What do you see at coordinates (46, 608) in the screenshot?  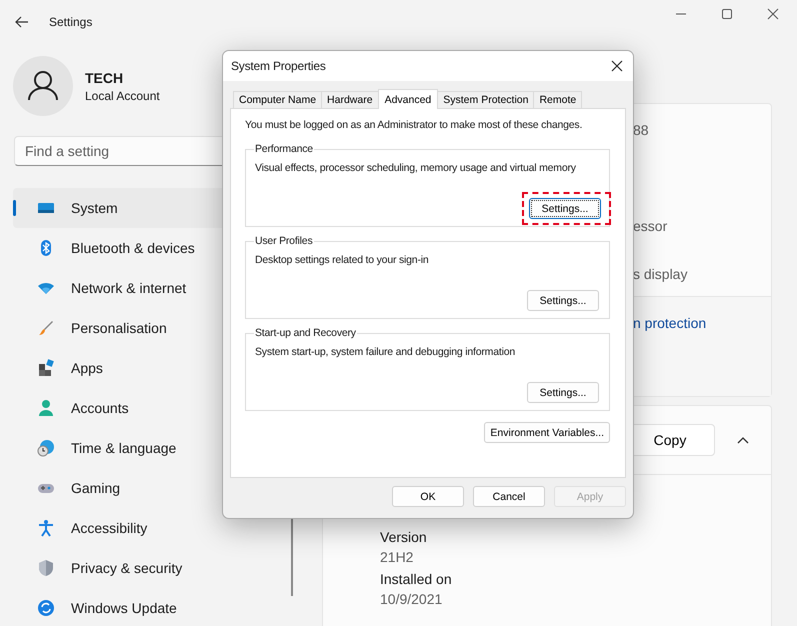 I see `update-icon` at bounding box center [46, 608].